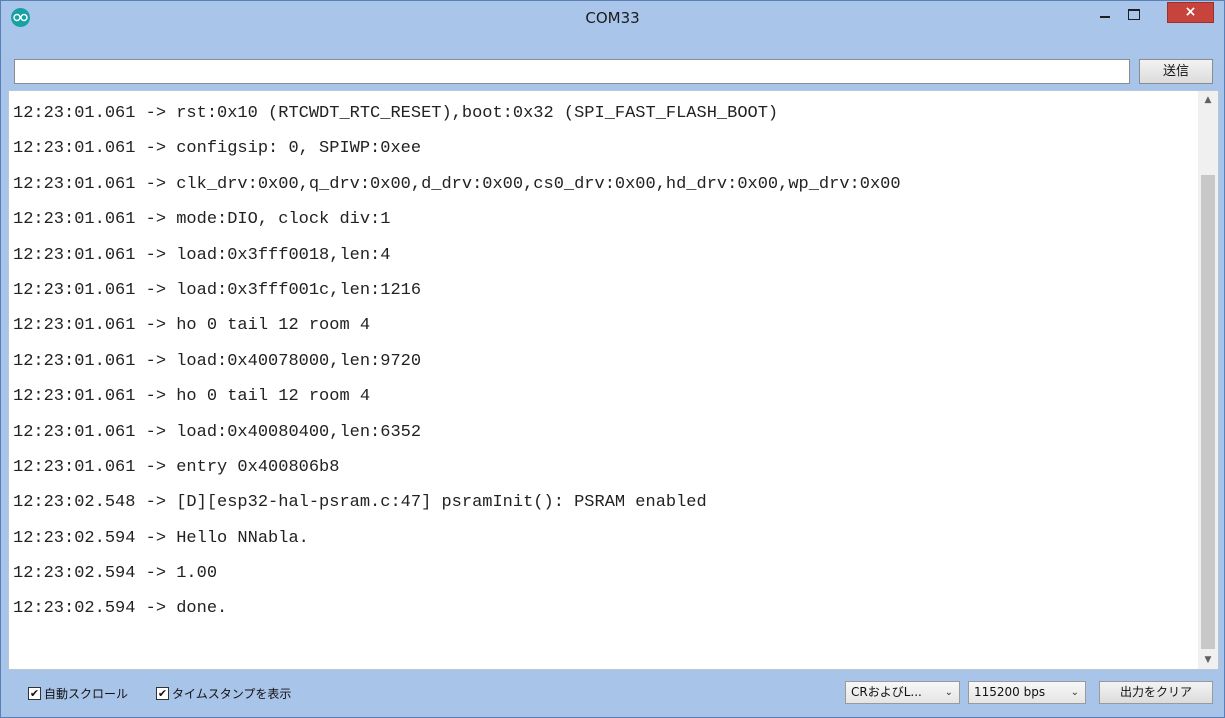 The height and width of the screenshot is (718, 1225). Describe the element at coordinates (1208, 100) in the screenshot. I see `scroll-up-arrow-icon: ▲` at that location.